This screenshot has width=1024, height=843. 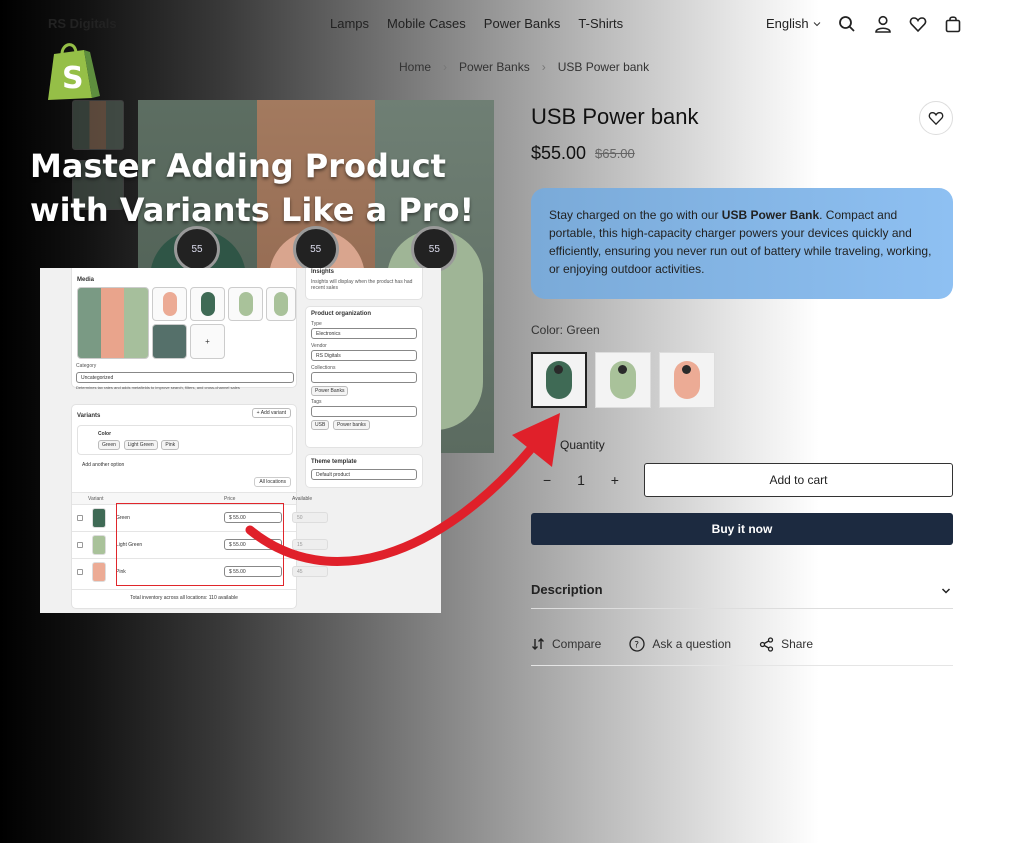 I want to click on swatch-pink, so click(x=687, y=380).